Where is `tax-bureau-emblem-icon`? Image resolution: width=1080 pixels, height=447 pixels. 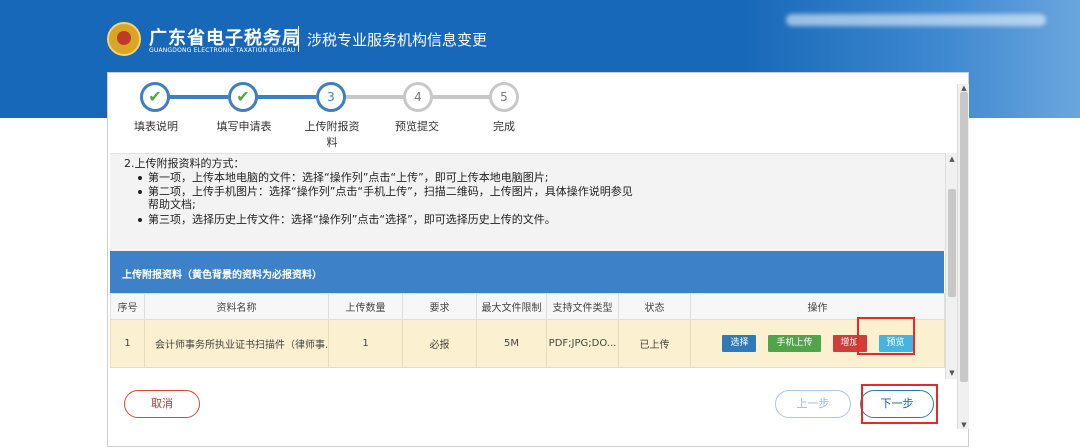
tax-bureau-emblem-icon is located at coordinates (124, 39).